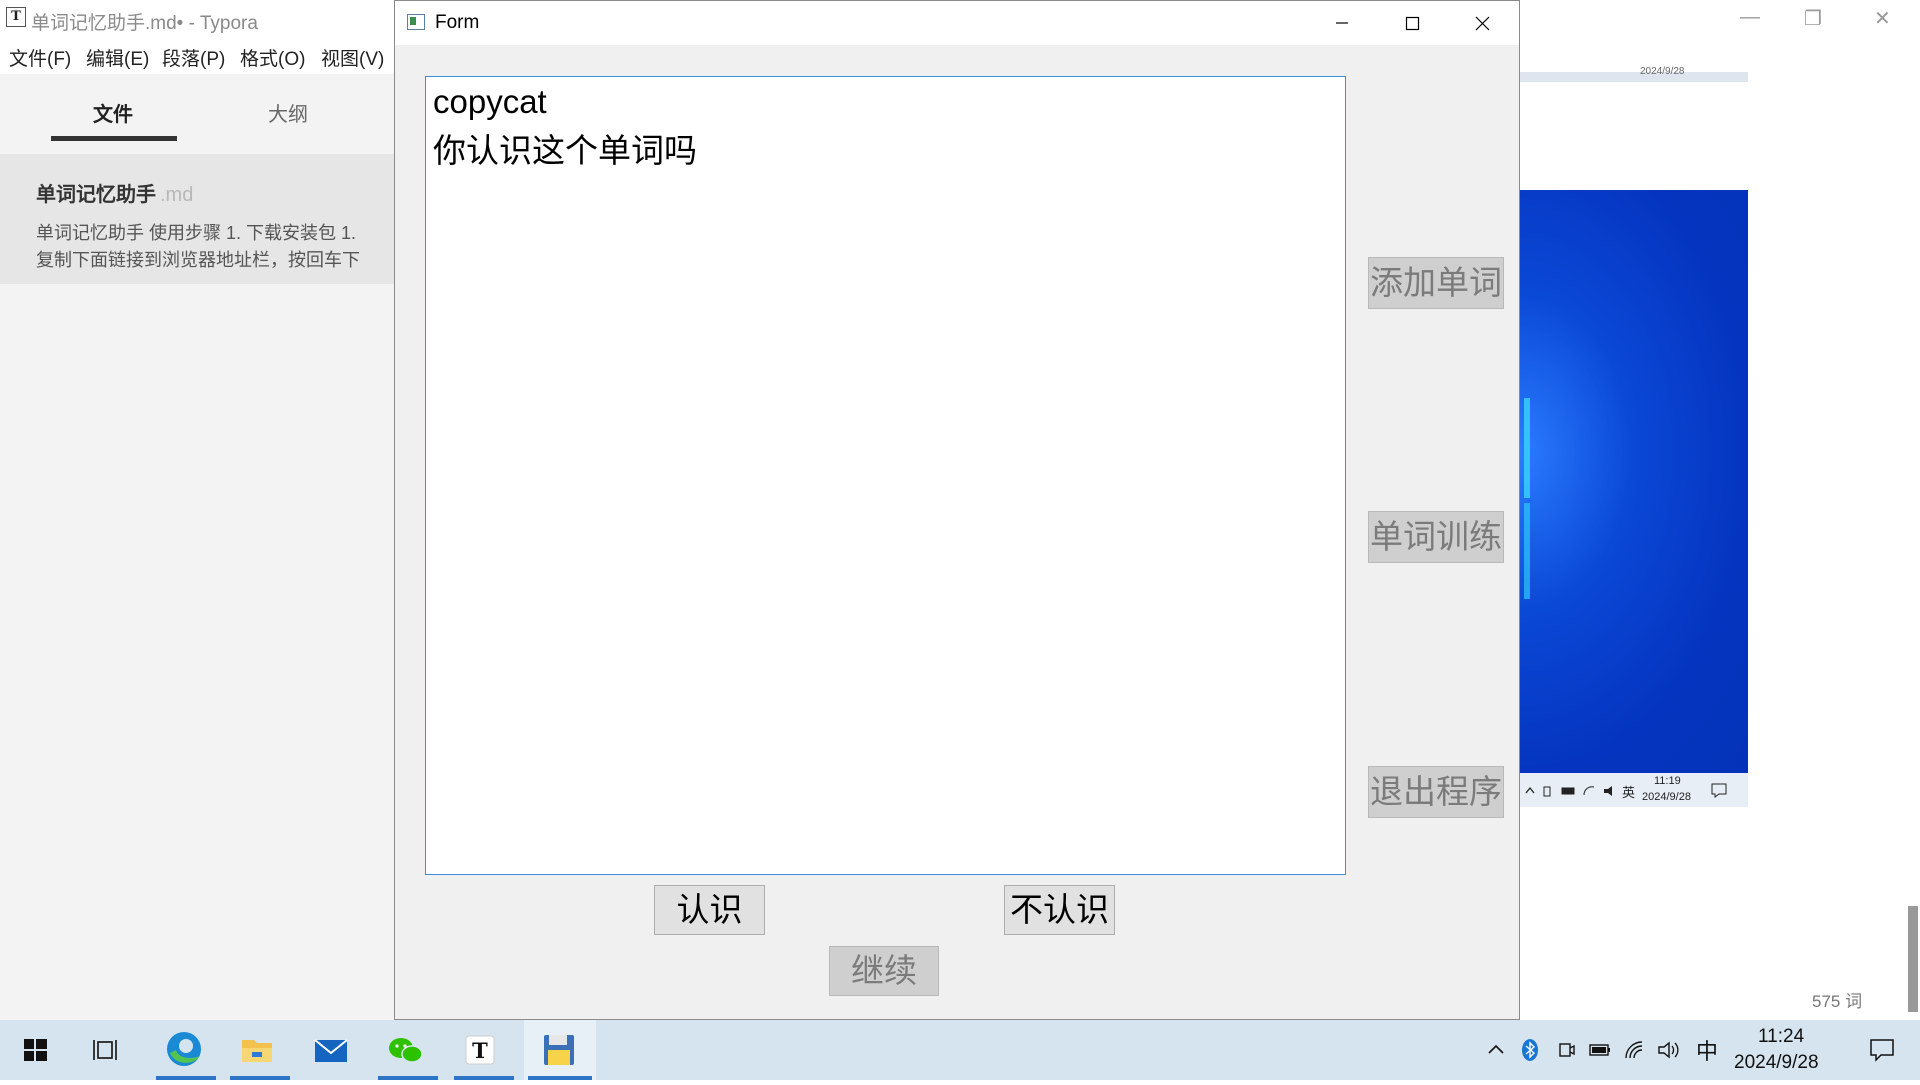  What do you see at coordinates (196, 233) in the screenshot?
I see `file-preview-line-1: 单词记忆助手 使用步骤 1. 下载安装包 1.` at bounding box center [196, 233].